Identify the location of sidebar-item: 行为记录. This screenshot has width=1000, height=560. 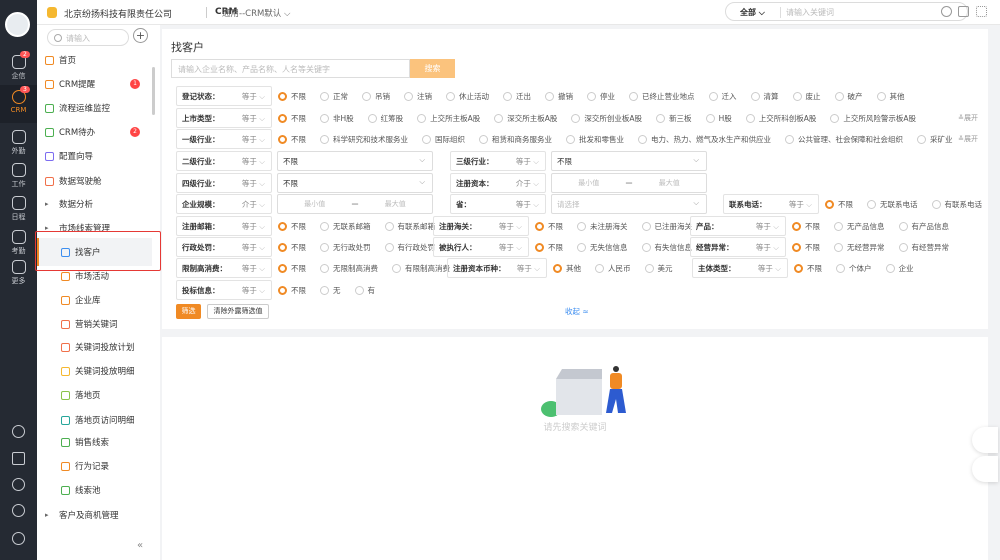
(85, 466).